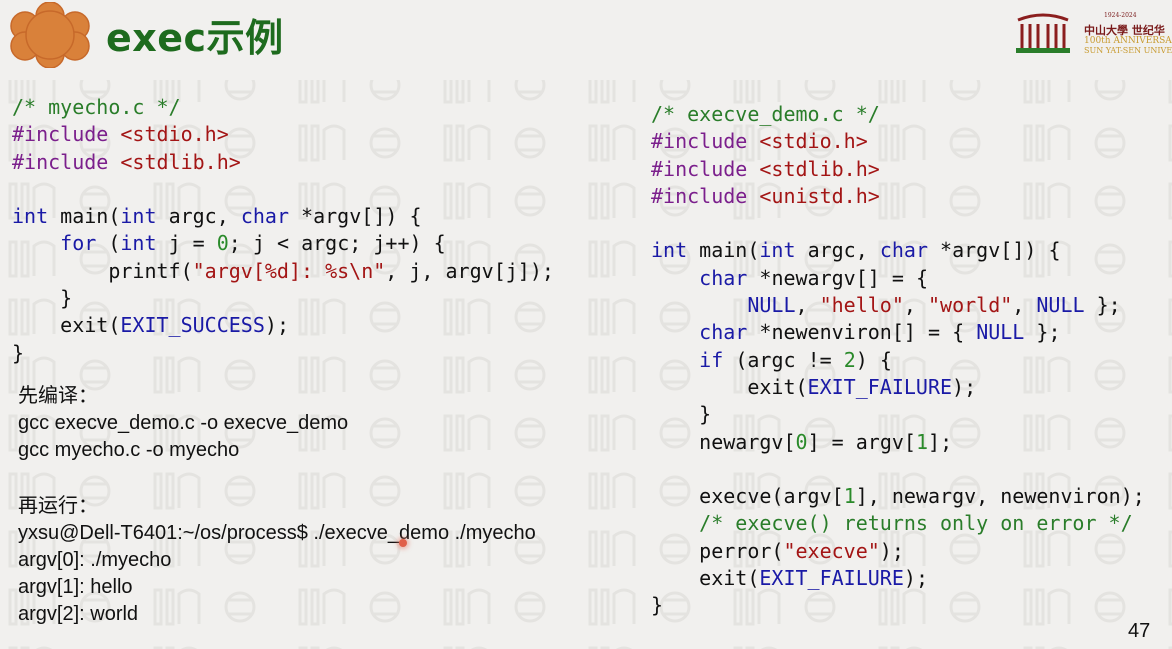  Describe the element at coordinates (814, 277) in the screenshot. I see `code-line: char *newargv[] = {` at that location.